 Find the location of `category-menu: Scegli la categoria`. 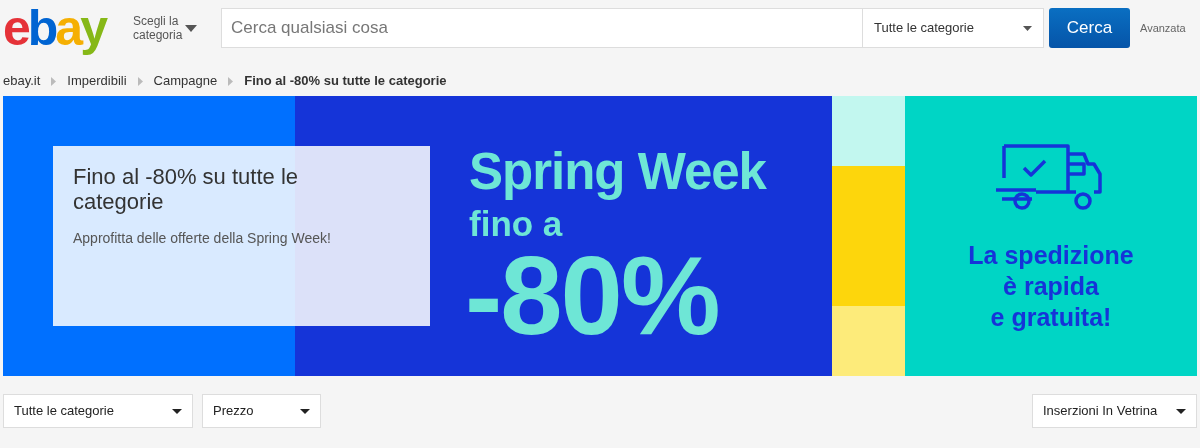

category-menu: Scegli la categoria is located at coordinates (165, 28).